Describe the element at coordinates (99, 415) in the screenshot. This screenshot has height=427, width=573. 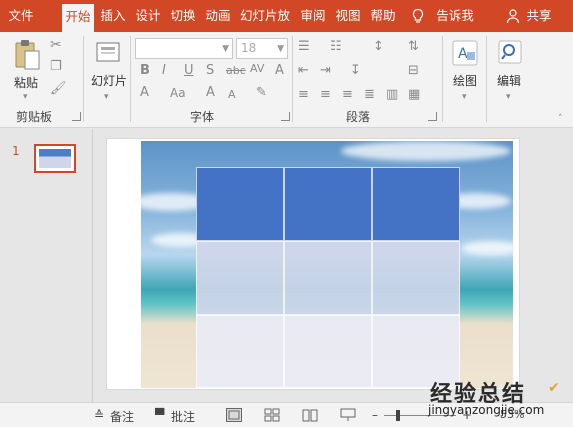
I see `notes-icon: ≙` at that location.